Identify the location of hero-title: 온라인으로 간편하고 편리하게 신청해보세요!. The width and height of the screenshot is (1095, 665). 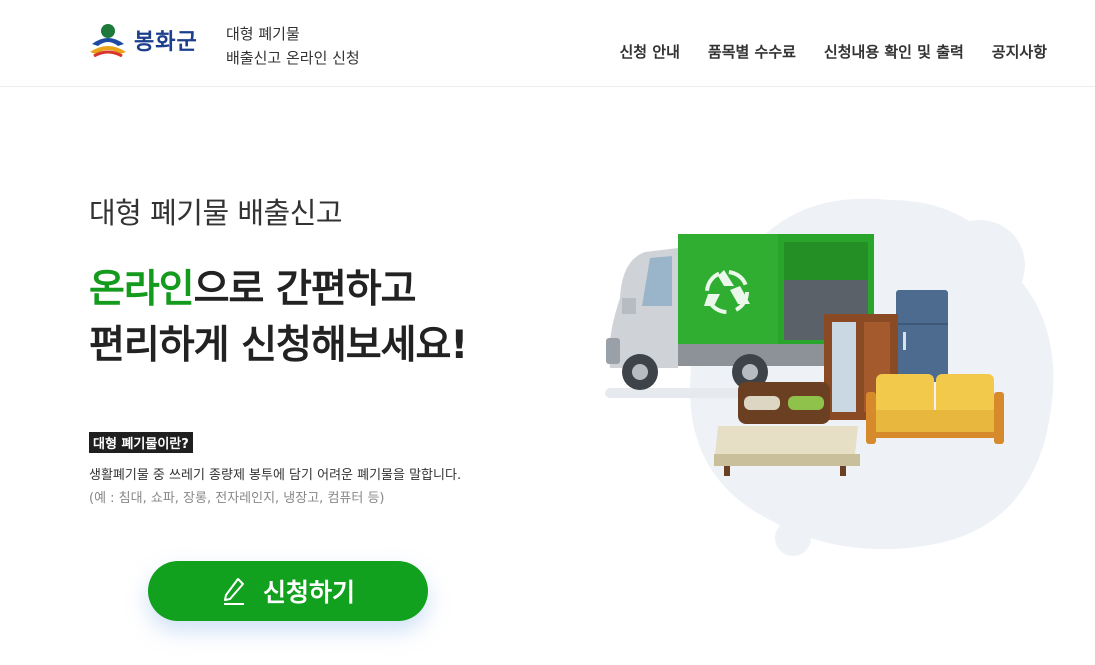
(278, 318).